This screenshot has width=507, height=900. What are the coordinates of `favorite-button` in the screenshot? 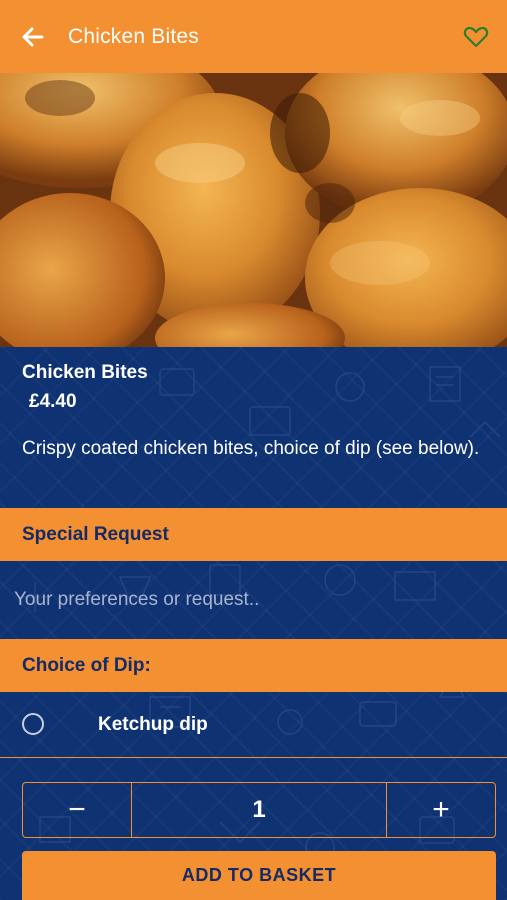 It's located at (476, 37).